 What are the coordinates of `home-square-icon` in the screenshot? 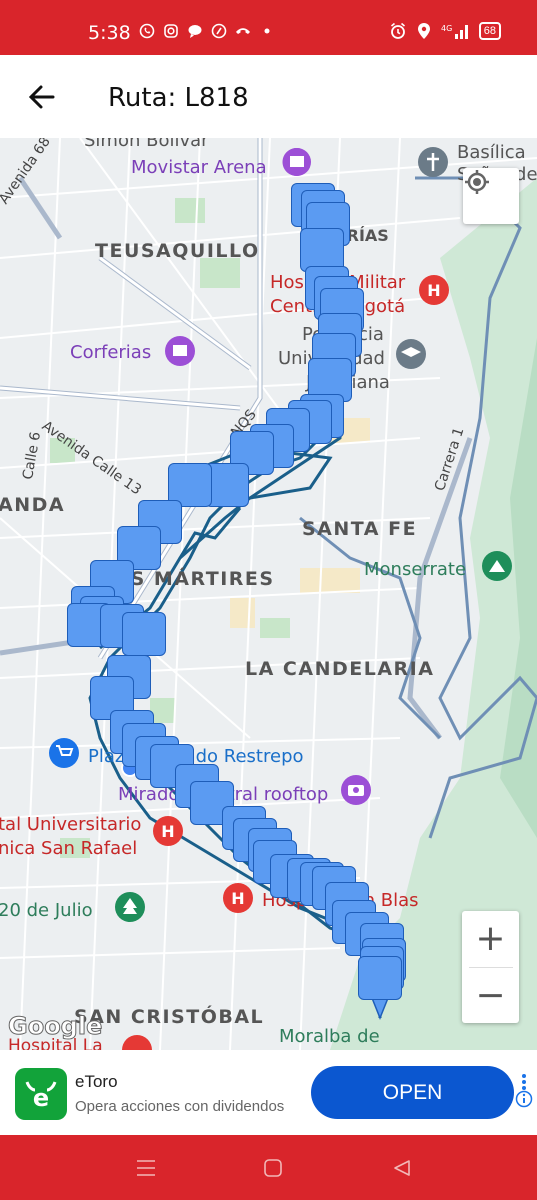 It's located at (273, 1168).